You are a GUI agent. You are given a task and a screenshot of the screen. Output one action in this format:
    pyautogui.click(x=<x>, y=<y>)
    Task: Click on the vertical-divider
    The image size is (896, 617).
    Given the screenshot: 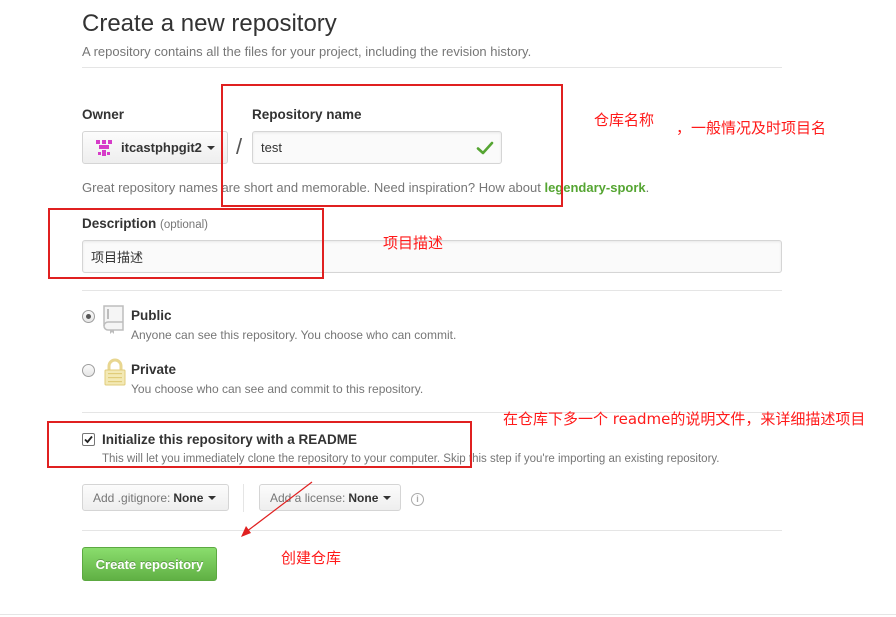 What is the action you would take?
    pyautogui.click(x=243, y=498)
    